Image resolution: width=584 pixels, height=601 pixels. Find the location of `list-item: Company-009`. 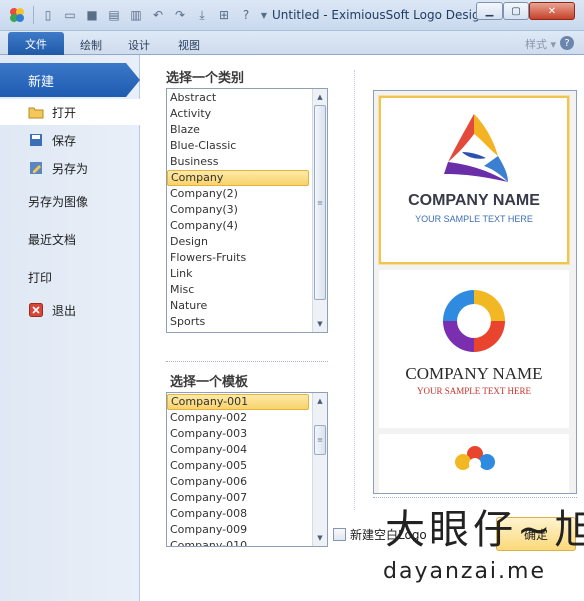

list-item: Company-009 is located at coordinates (239, 530).